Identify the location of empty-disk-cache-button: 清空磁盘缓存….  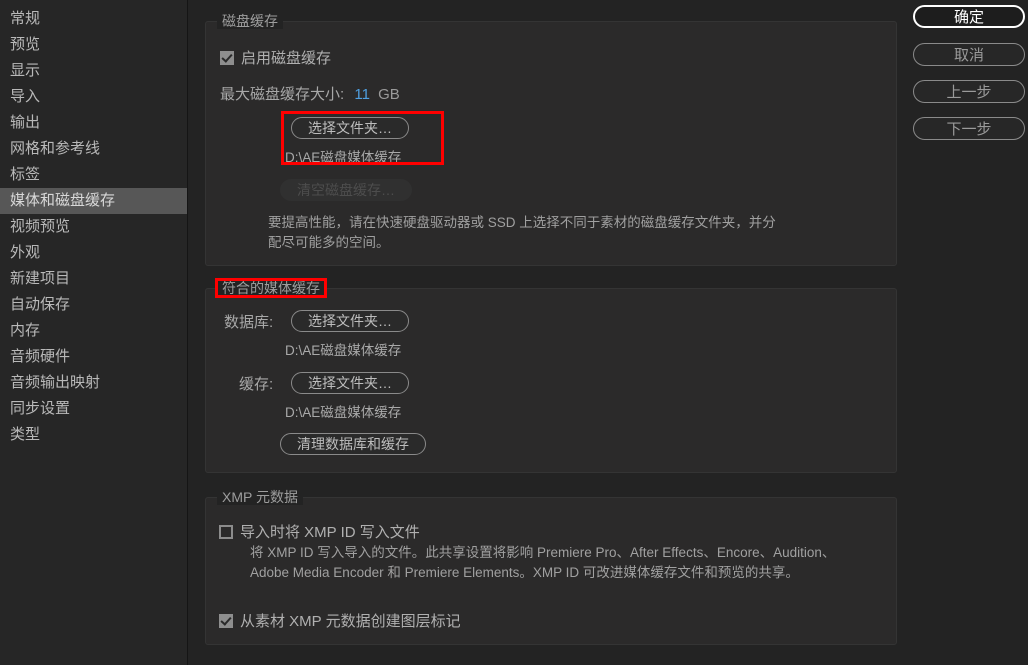
(346, 190).